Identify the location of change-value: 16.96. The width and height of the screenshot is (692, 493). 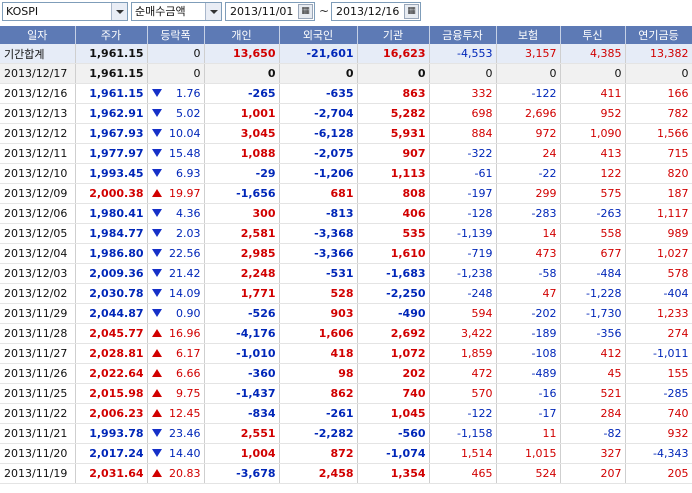
(185, 333).